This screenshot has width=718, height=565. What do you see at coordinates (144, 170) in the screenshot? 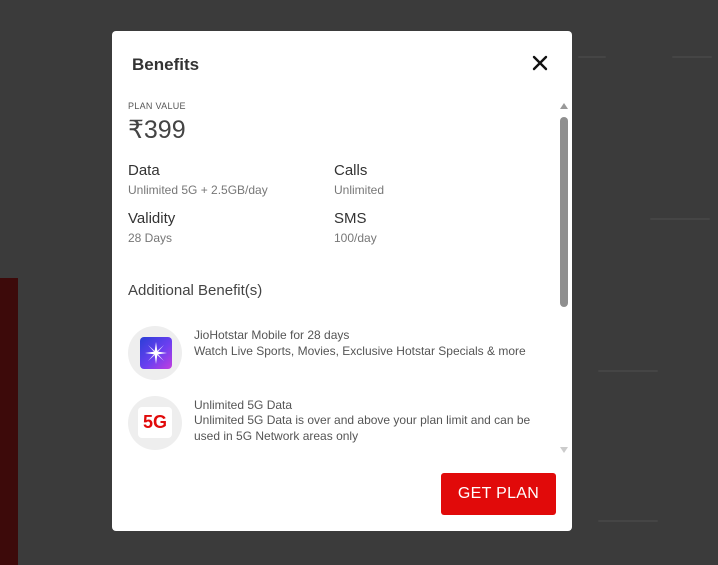
I see `data-title: Data` at bounding box center [144, 170].